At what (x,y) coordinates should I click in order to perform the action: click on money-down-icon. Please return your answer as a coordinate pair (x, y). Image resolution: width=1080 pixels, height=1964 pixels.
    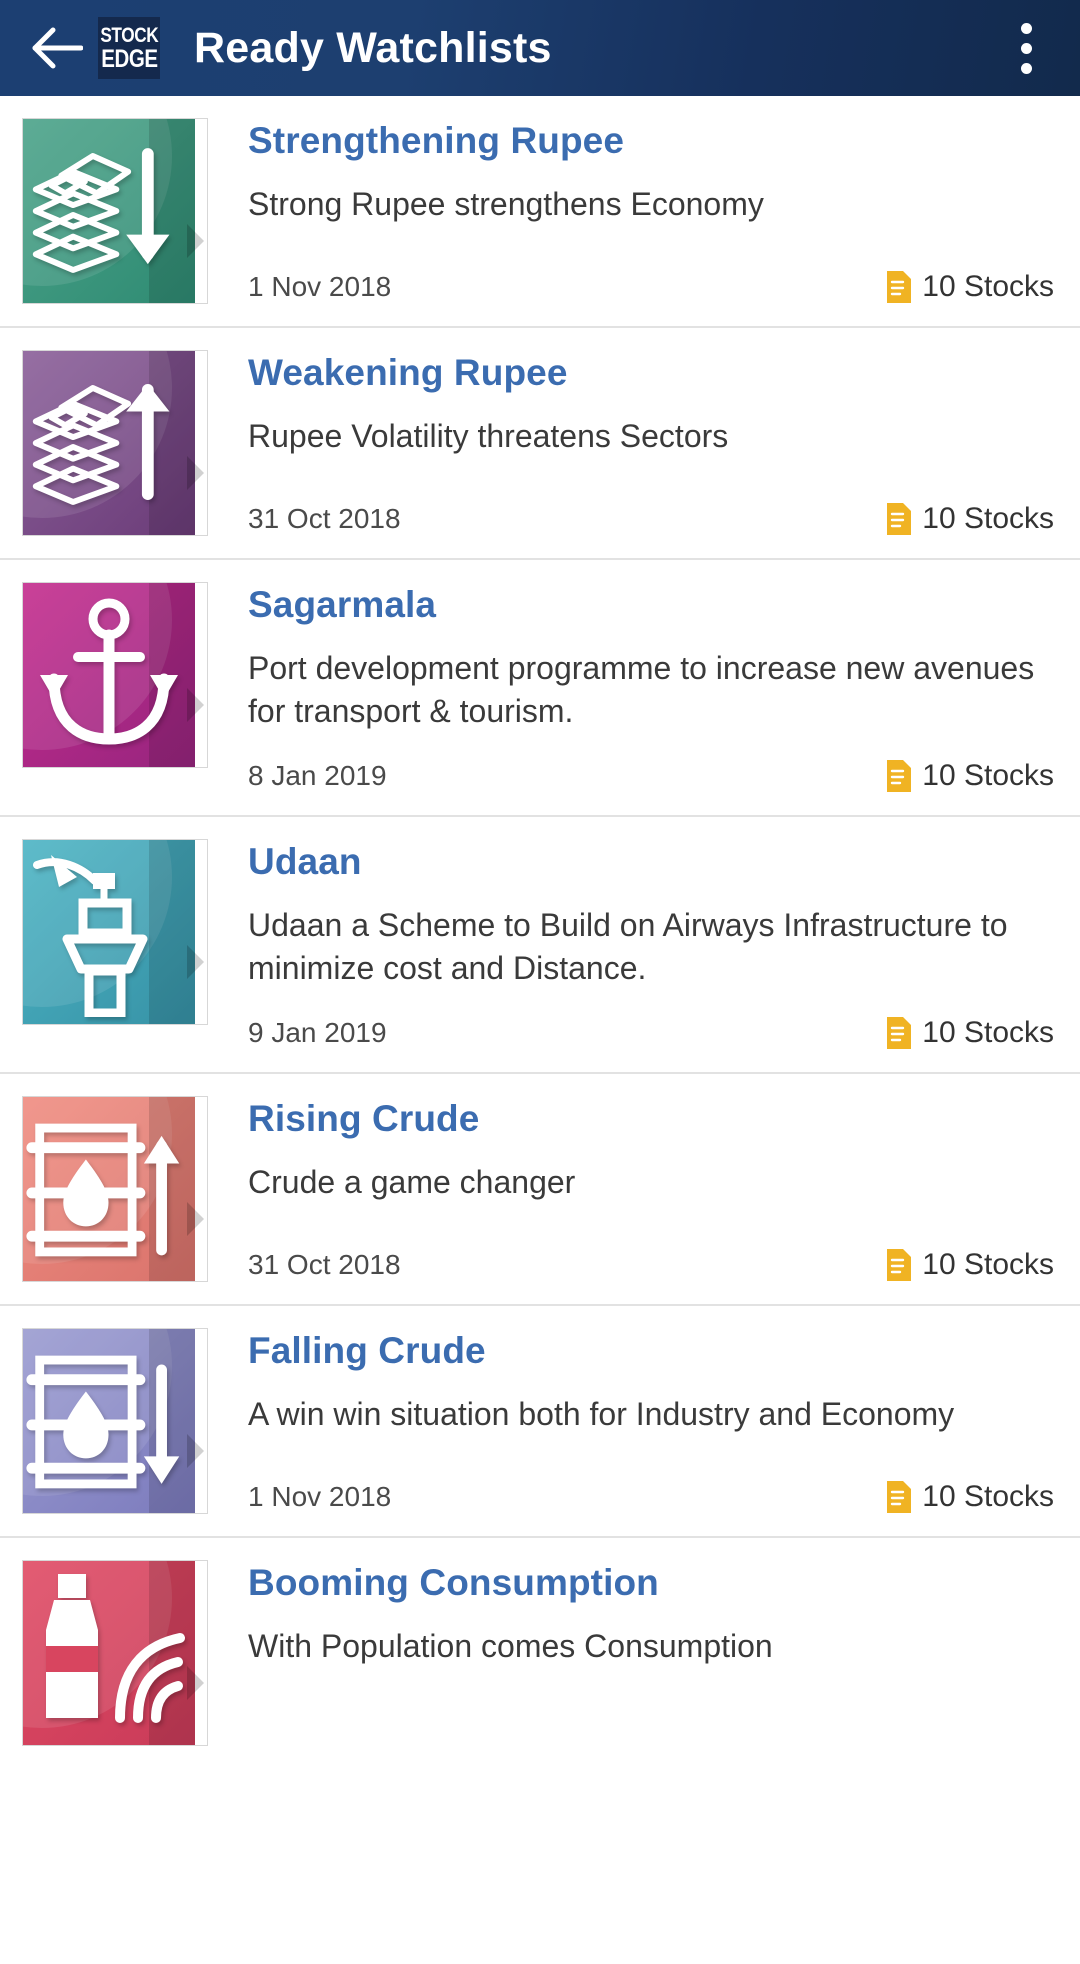
    Looking at the image, I should click on (108, 211).